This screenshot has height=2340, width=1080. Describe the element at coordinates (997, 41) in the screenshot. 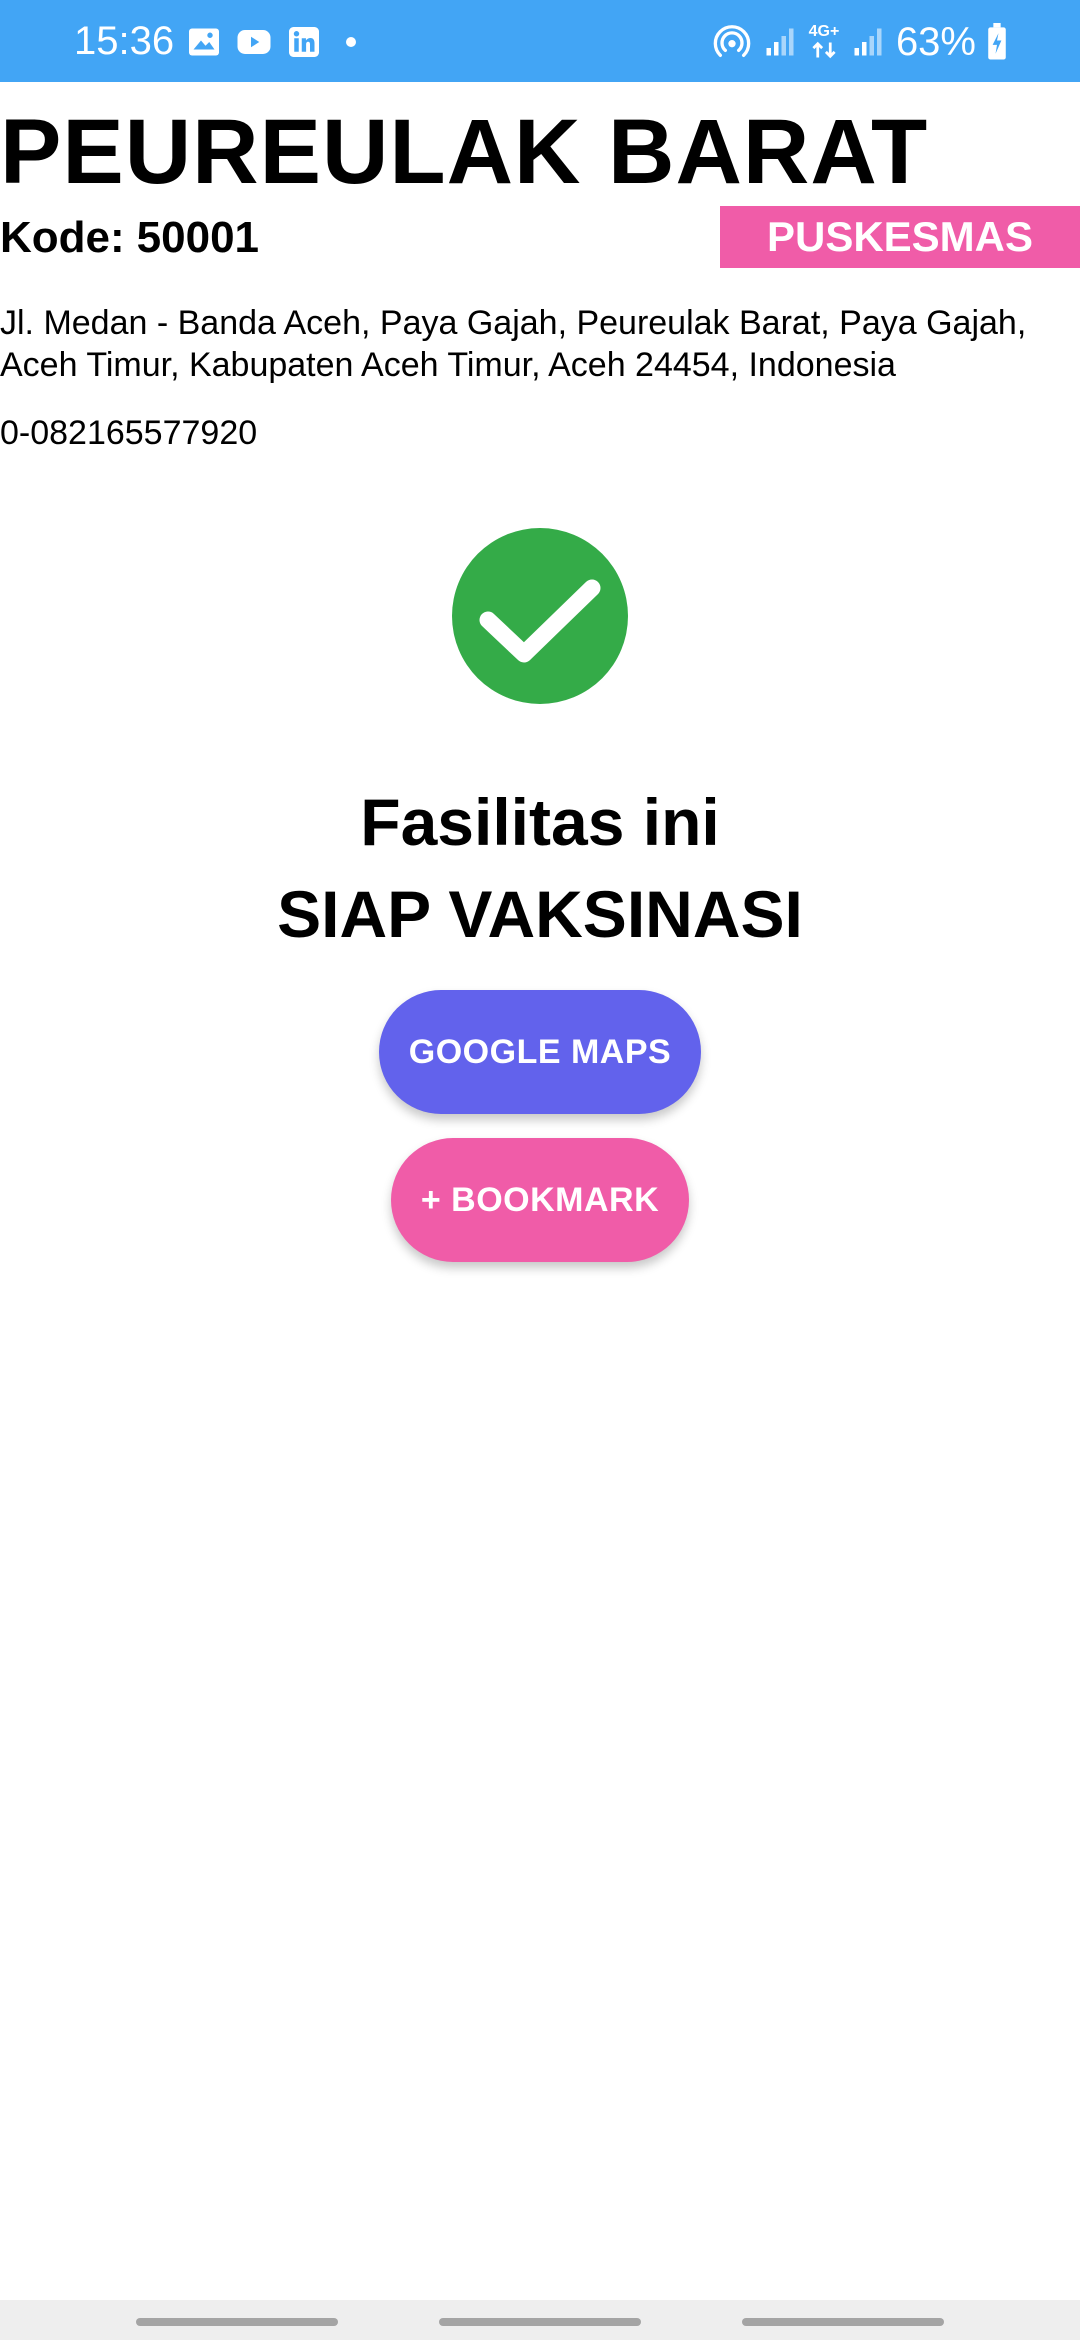

I see `battery-charging-icon` at that location.